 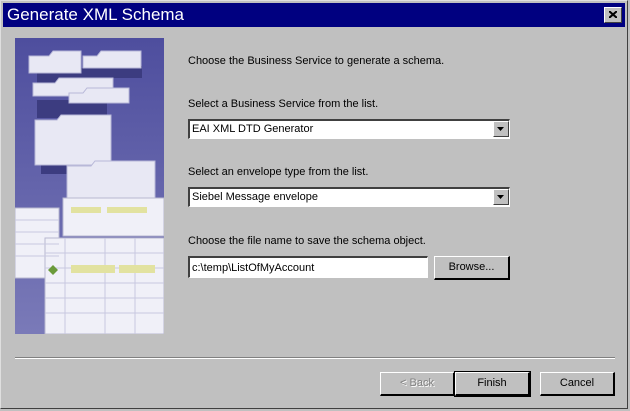 I want to click on back-button: < Back, so click(x=417, y=384).